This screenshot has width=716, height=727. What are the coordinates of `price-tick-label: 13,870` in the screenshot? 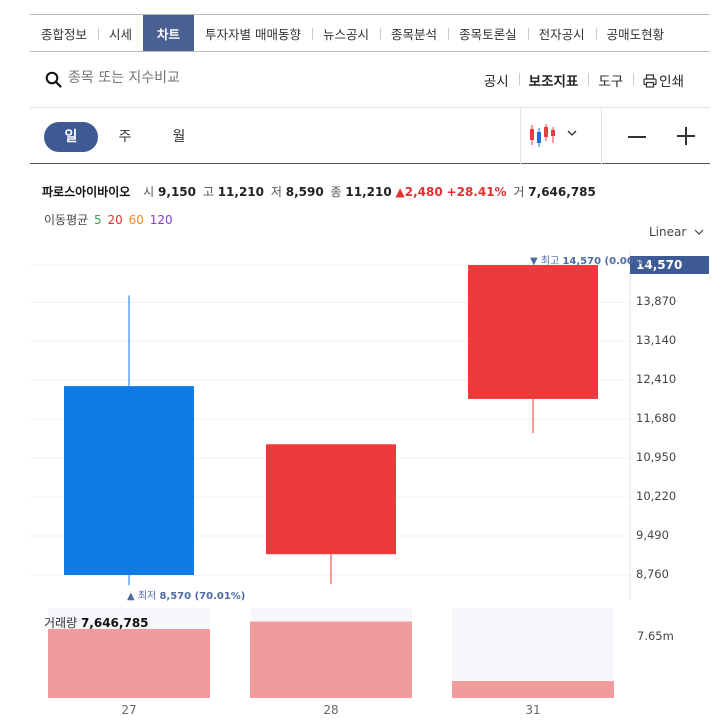 It's located at (656, 301).